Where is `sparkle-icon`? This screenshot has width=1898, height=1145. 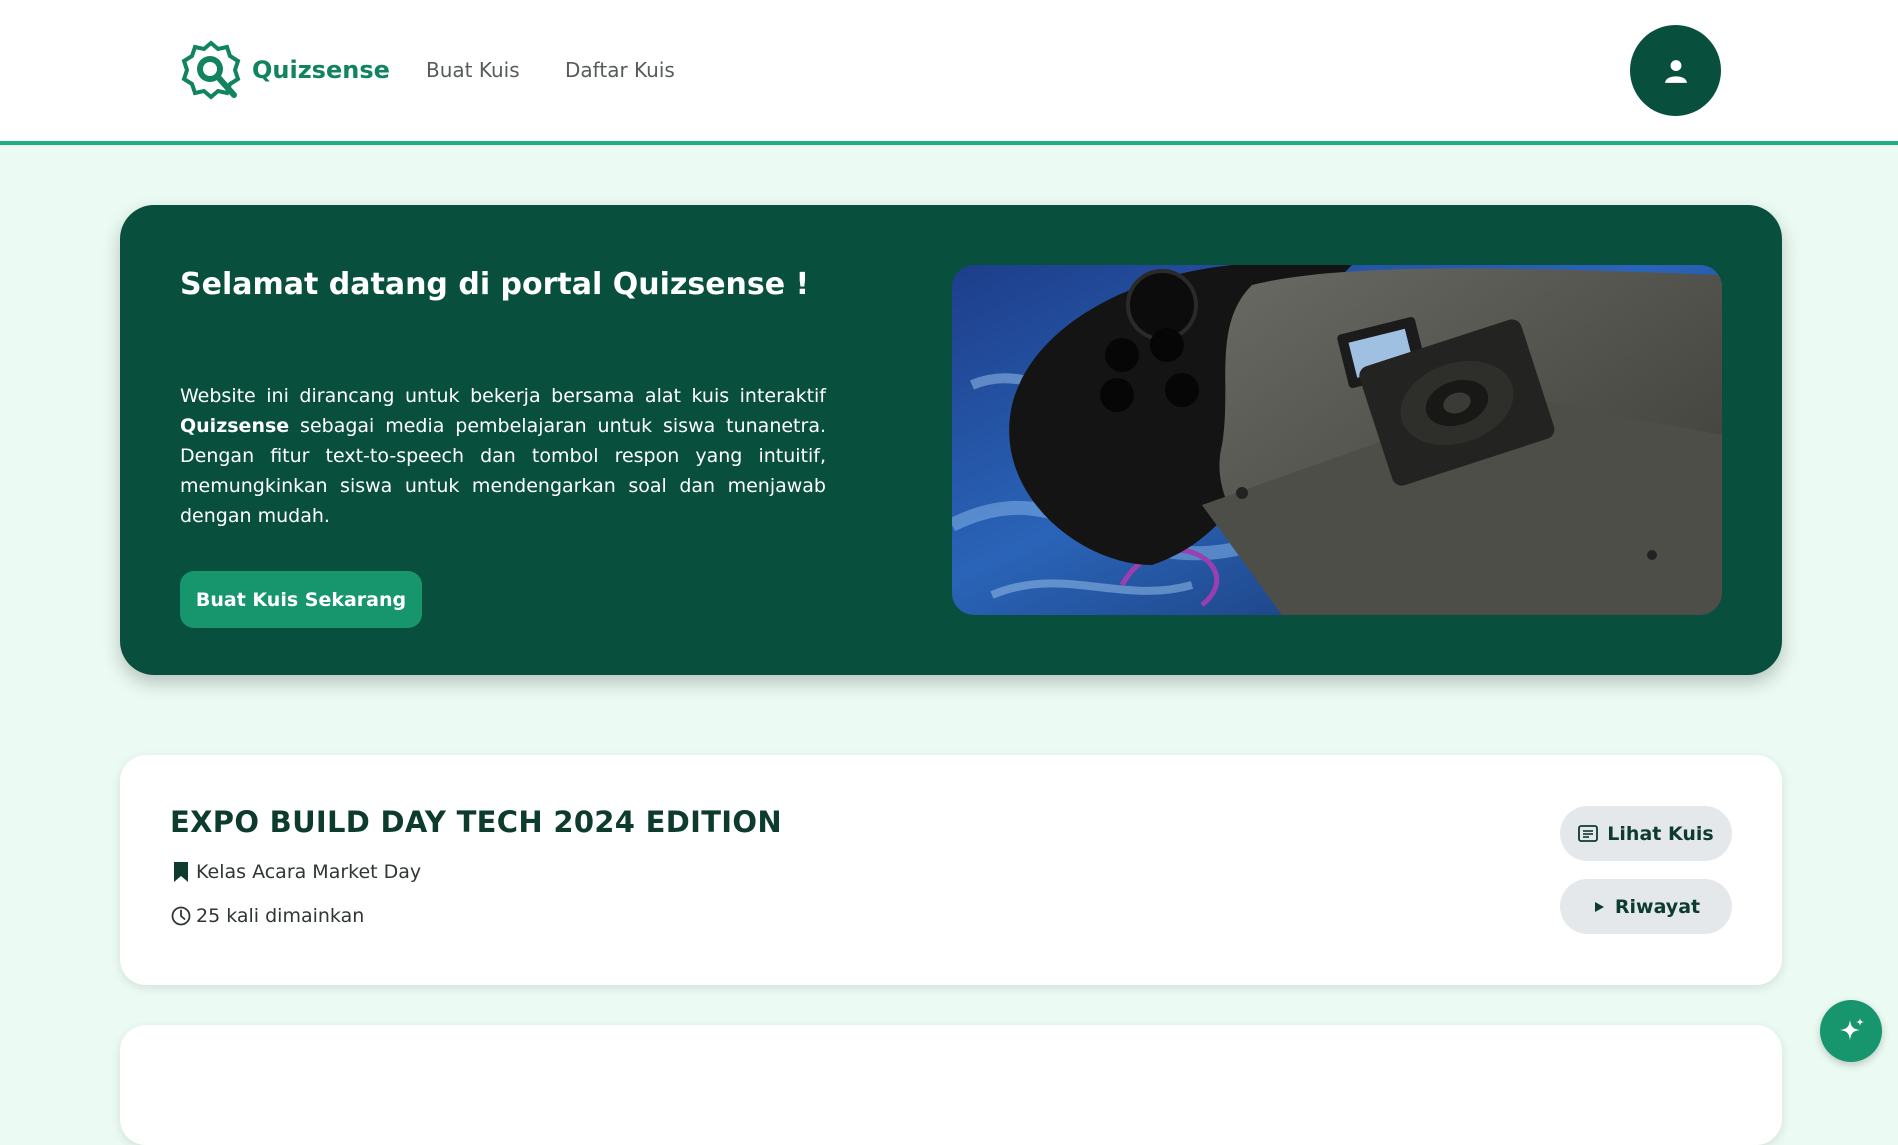 sparkle-icon is located at coordinates (1852, 1029).